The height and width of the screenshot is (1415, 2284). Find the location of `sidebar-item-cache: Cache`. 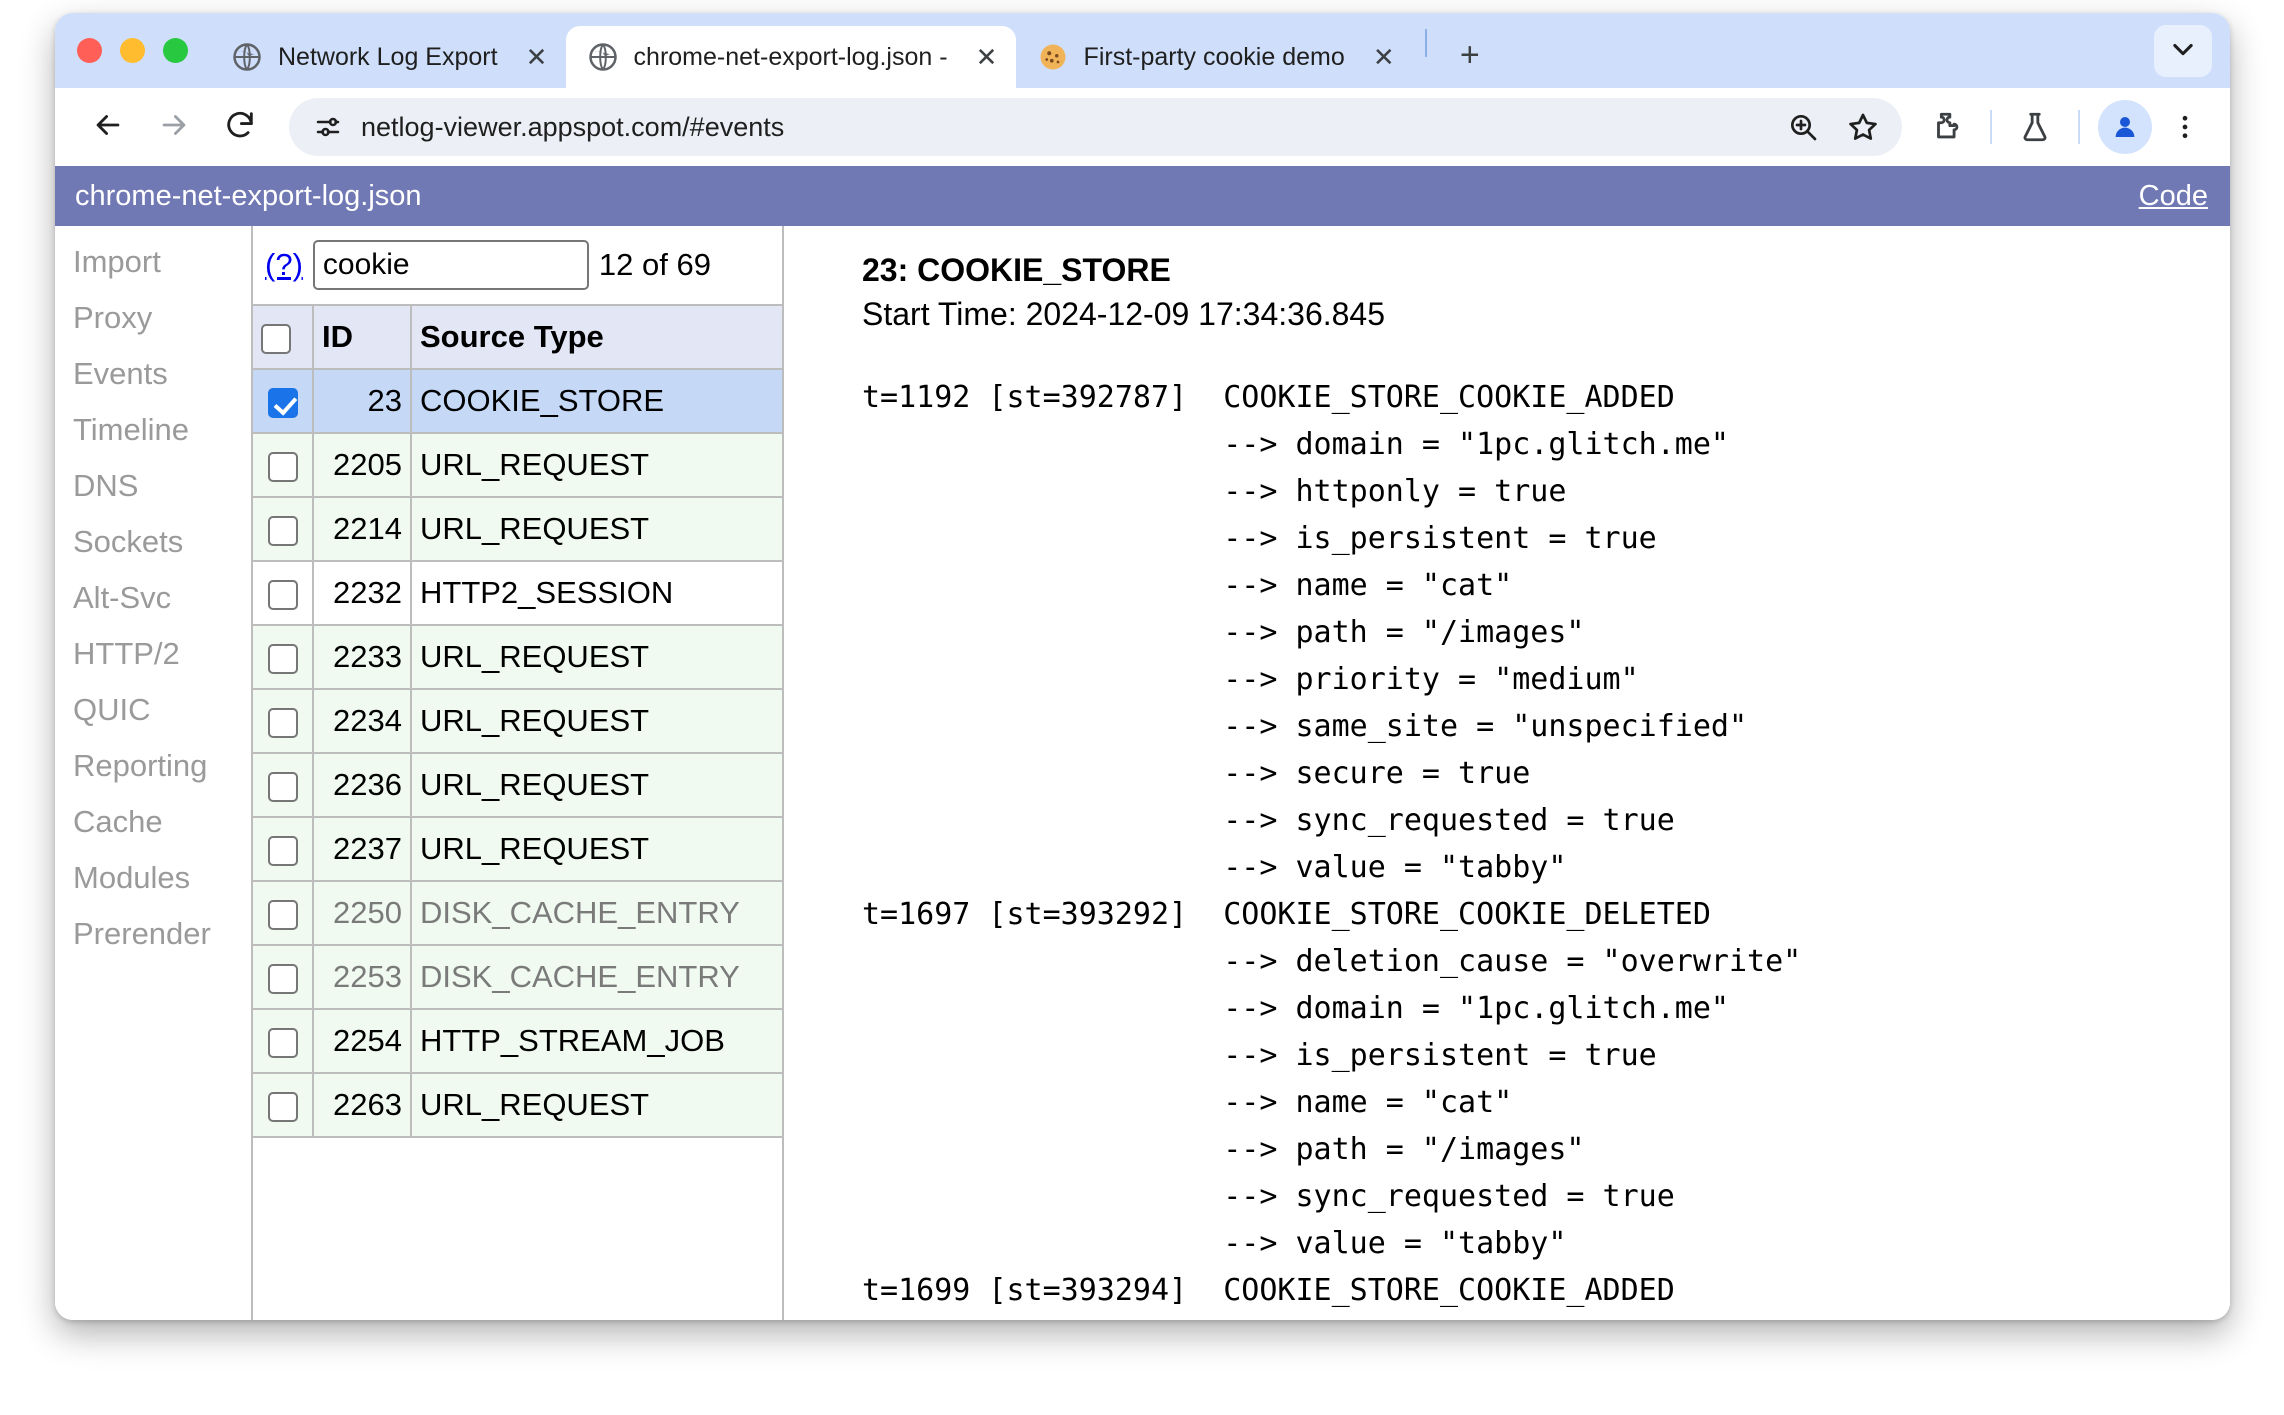

sidebar-item-cache: Cache is located at coordinates (162, 822).